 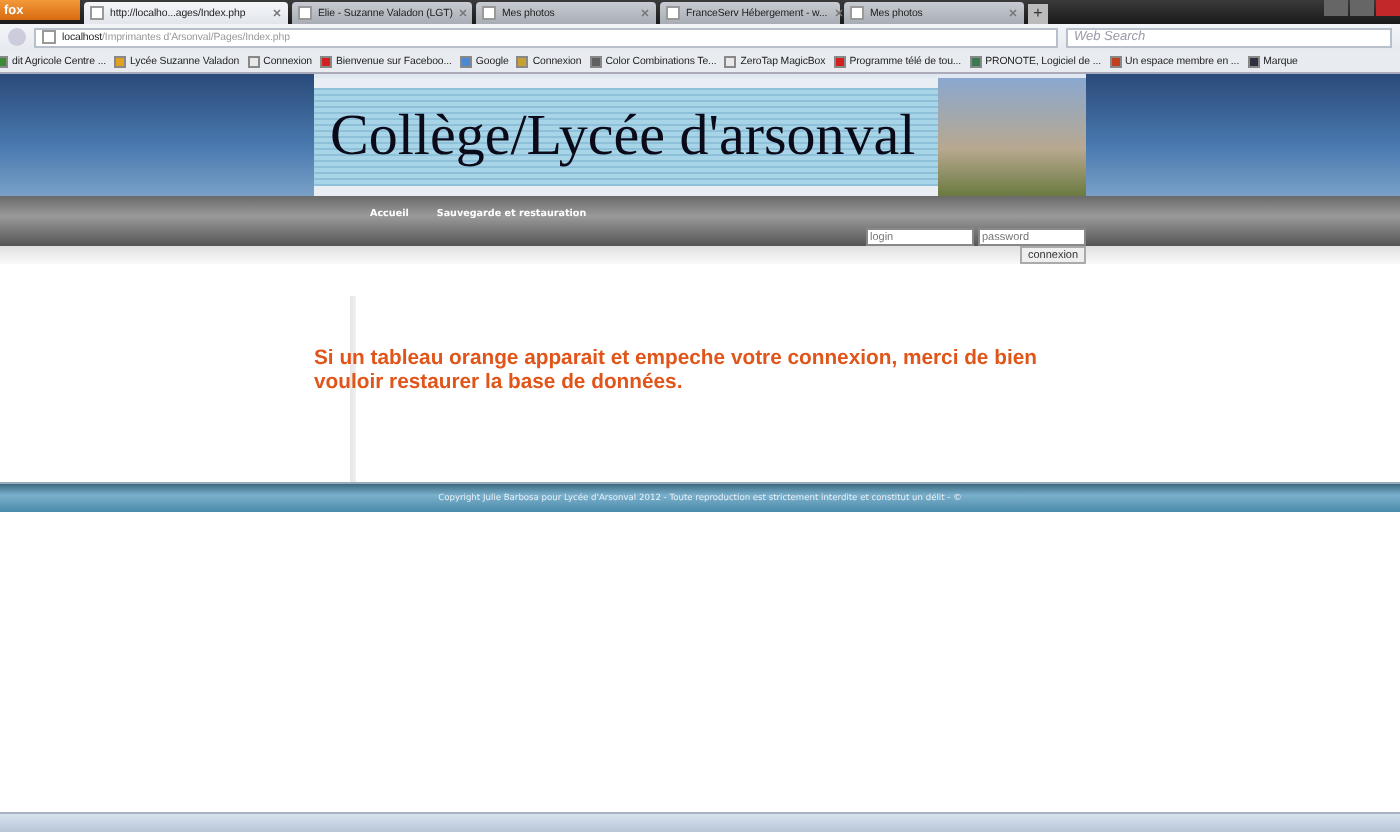 What do you see at coordinates (676, 372) in the screenshot?
I see `warning-message: Si un tableau orange apparait et empeche votre connexion, merci de bien vouloir restaurer la base de données.` at bounding box center [676, 372].